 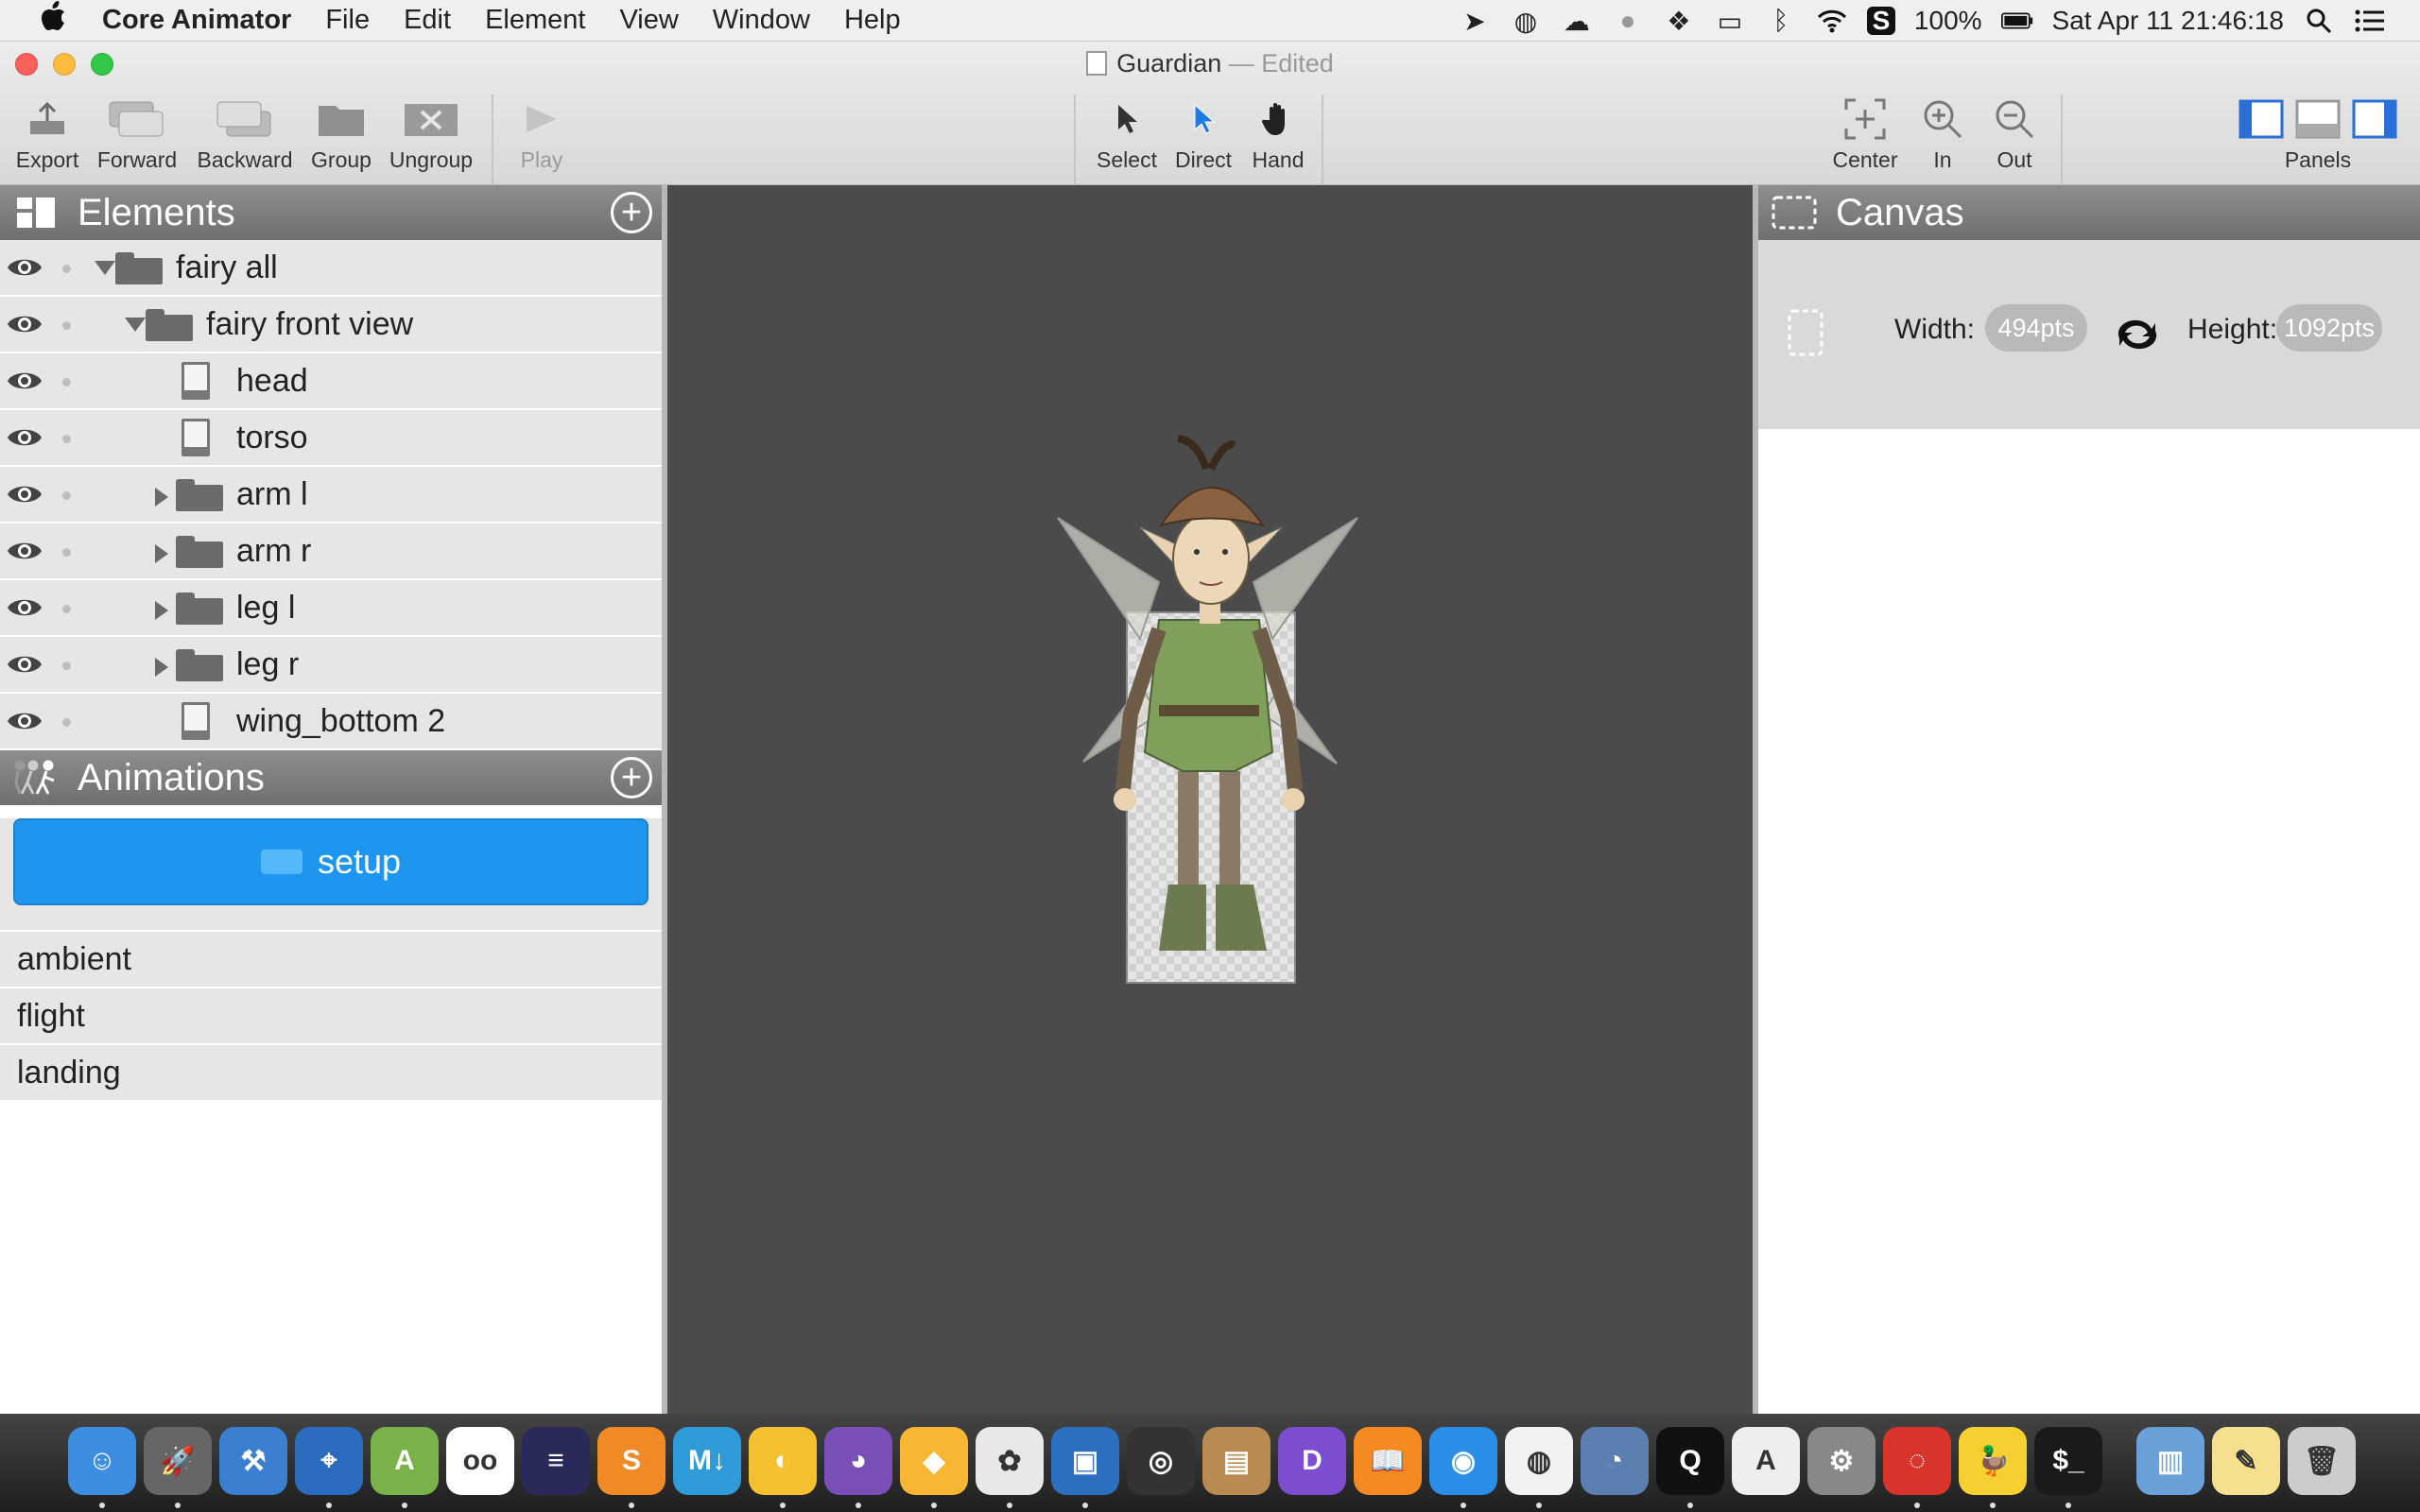 I want to click on ibooks-icon: 📖, so click(x=1388, y=1461).